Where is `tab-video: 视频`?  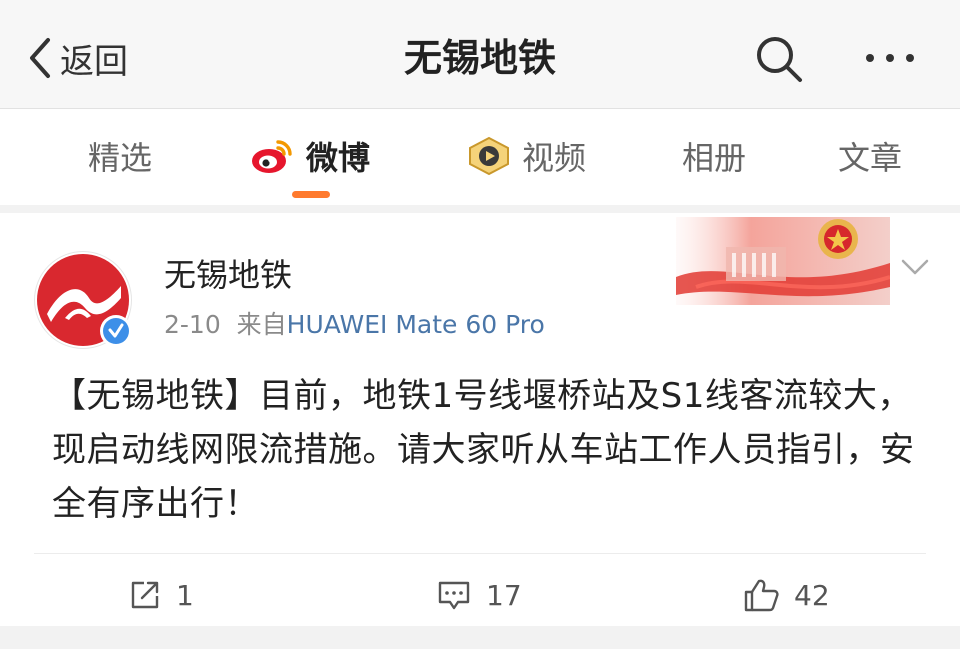 tab-video: 视频 is located at coordinates (526, 156).